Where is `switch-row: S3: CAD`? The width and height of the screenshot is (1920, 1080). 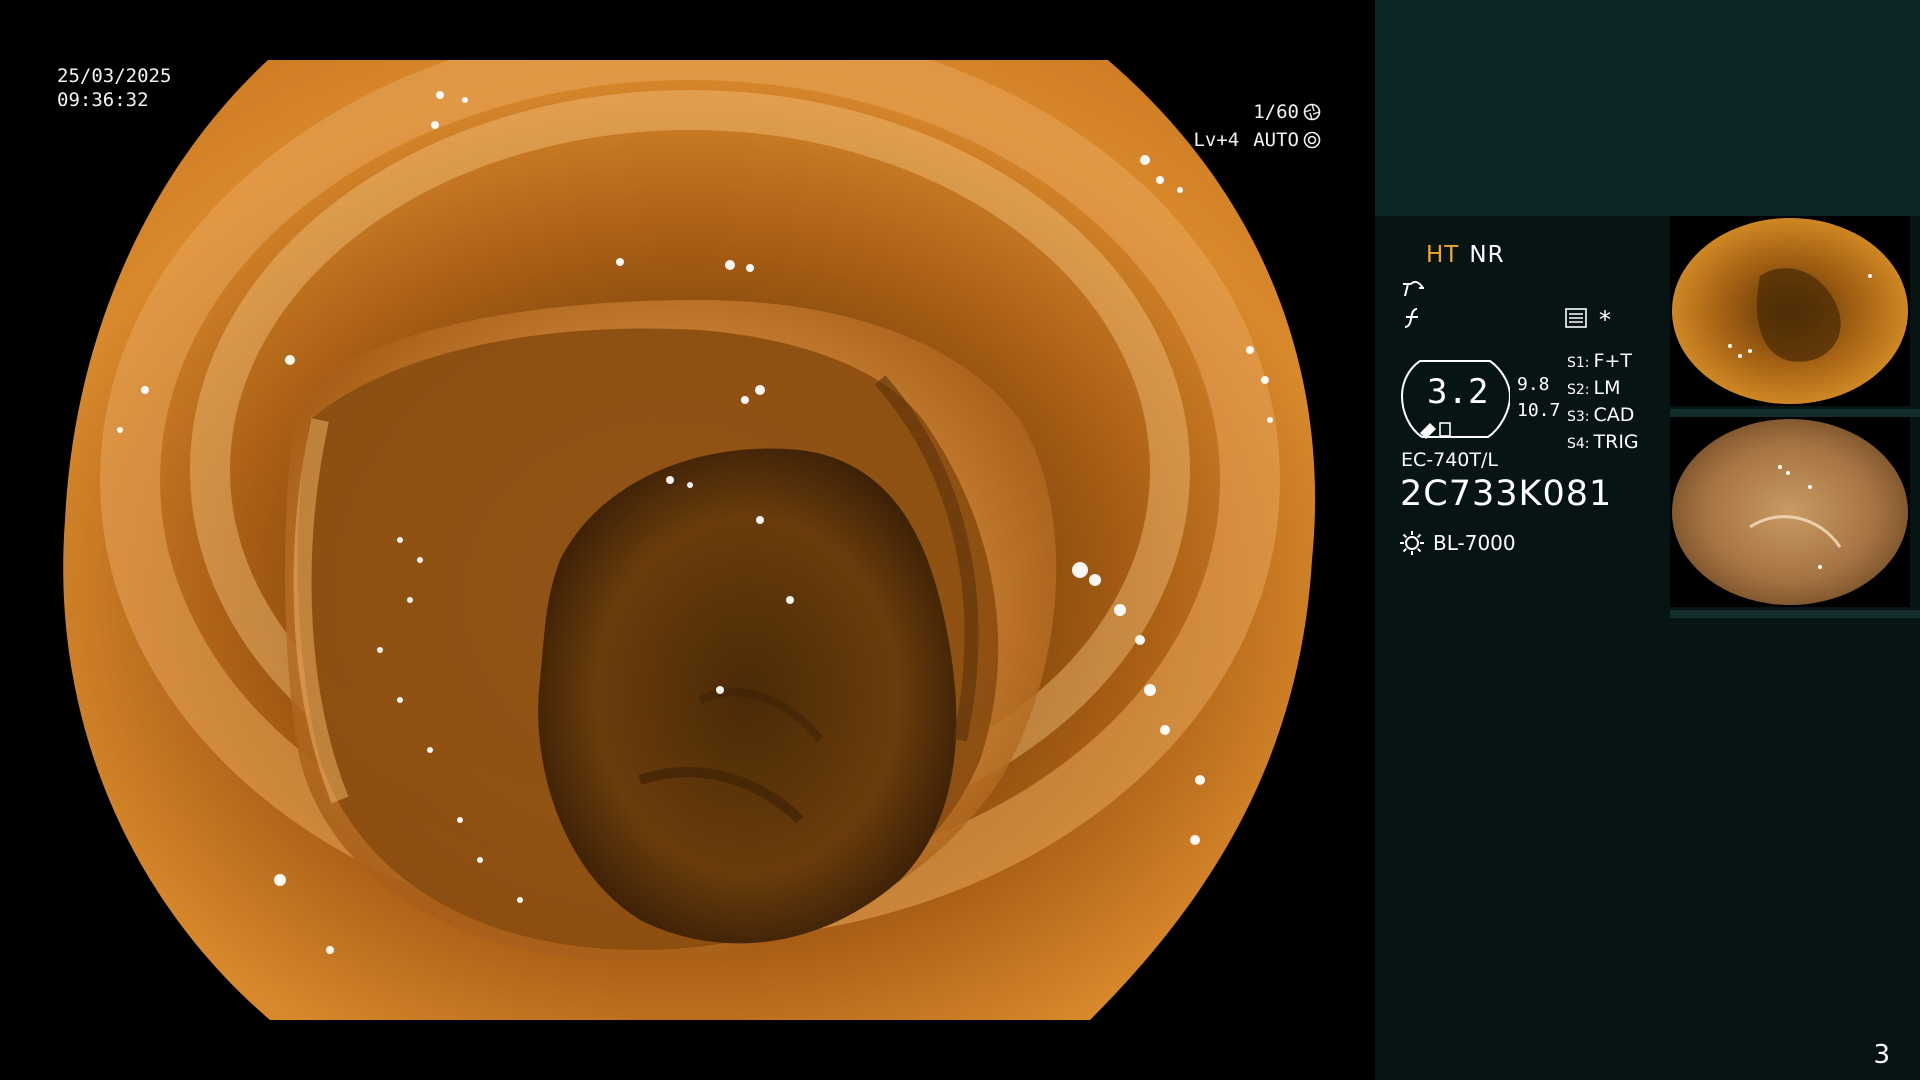 switch-row: S3: CAD is located at coordinates (1601, 415).